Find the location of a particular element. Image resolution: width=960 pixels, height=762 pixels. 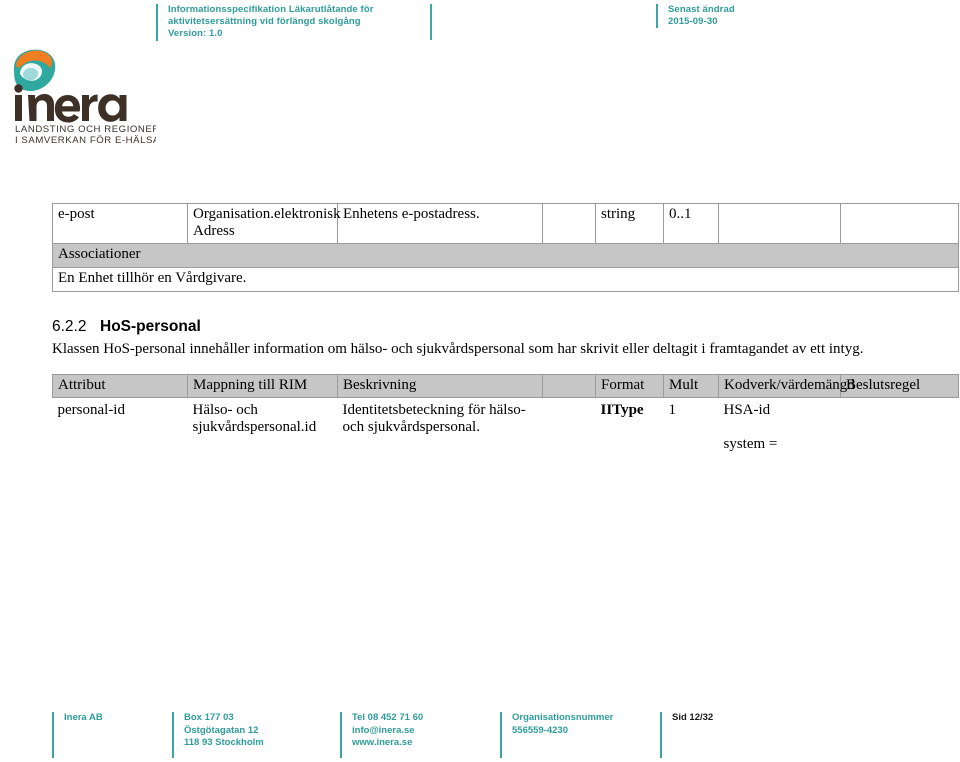

cell-format: string is located at coordinates (629, 223).